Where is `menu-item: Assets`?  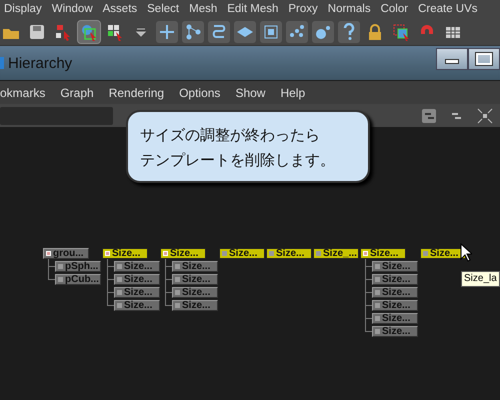
menu-item: Assets is located at coordinates (120, 9).